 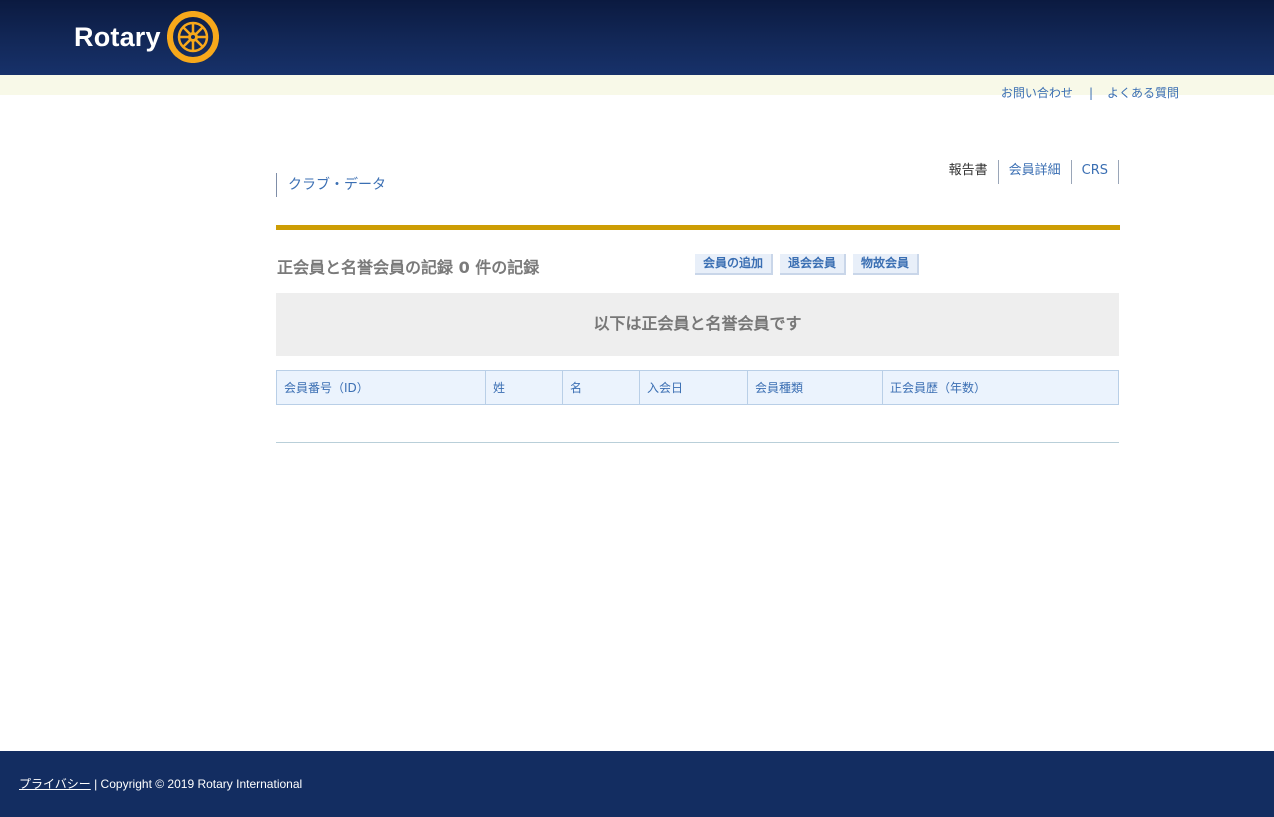 I want to click on column-admission-date: 入会日, so click(x=693, y=387).